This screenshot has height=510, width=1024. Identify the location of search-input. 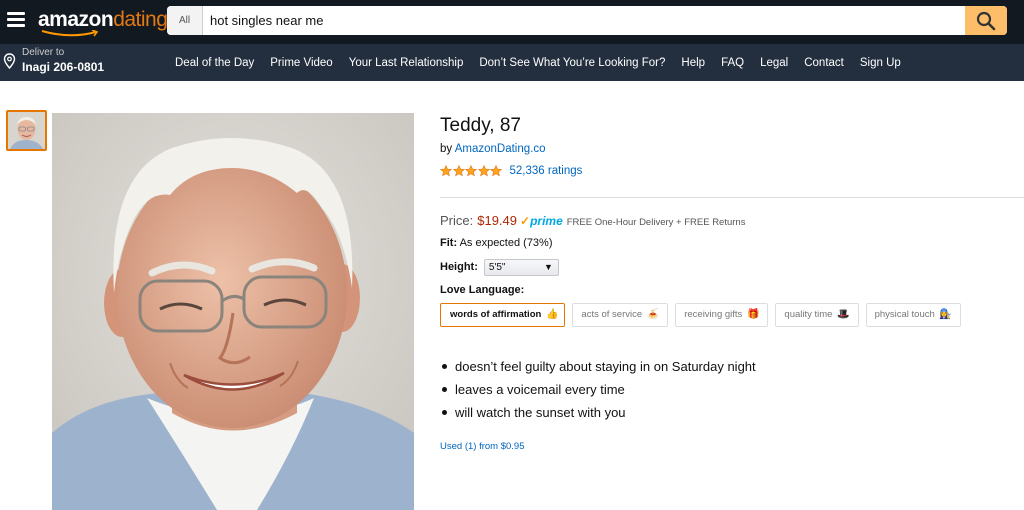
(585, 20).